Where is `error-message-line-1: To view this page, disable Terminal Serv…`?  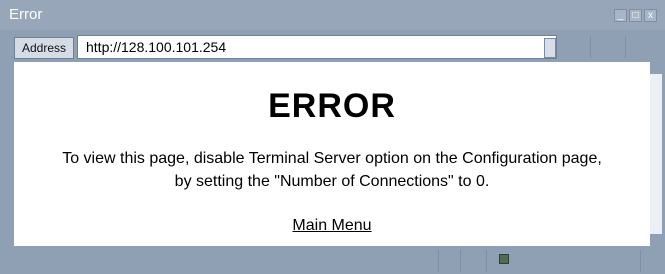
error-message-line-1: To view this page, disable Terminal Serv… is located at coordinates (332, 158).